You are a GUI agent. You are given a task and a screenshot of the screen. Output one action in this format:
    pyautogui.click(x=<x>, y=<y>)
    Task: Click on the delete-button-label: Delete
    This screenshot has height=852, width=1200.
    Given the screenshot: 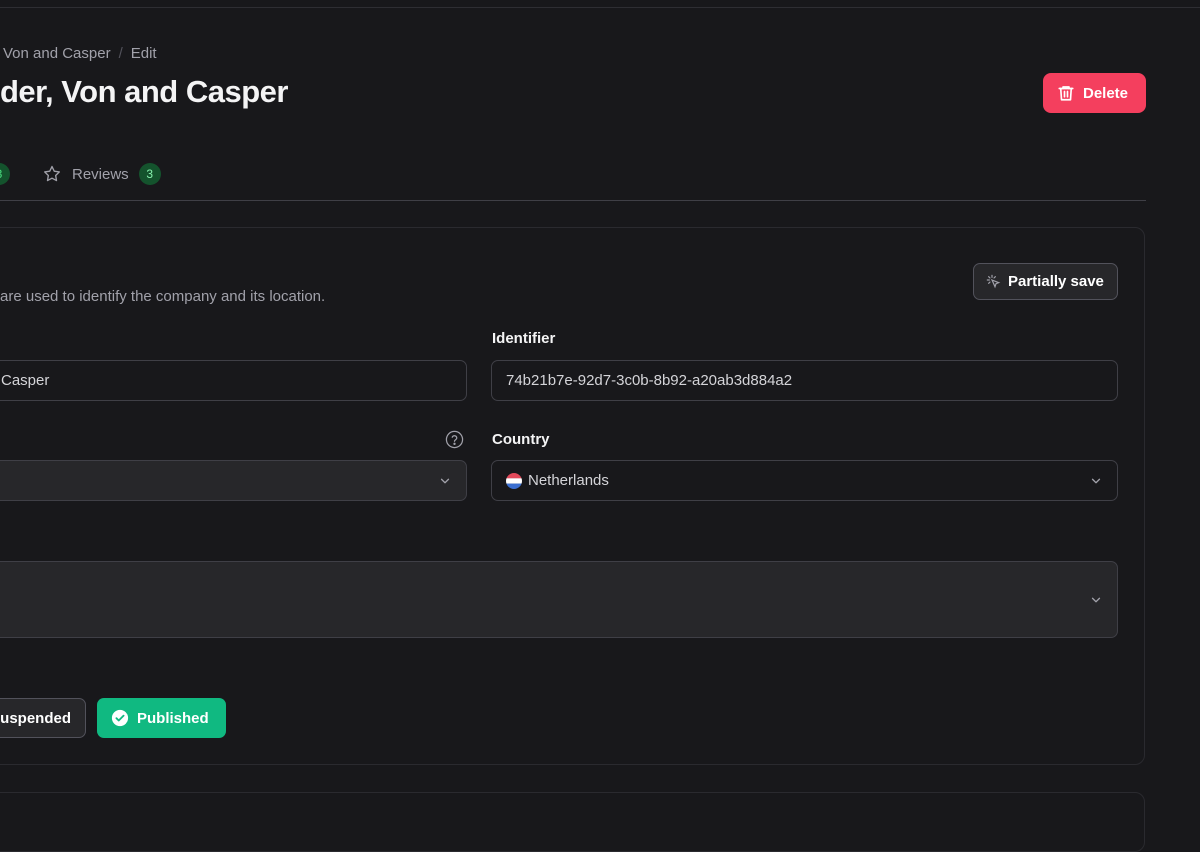 What is the action you would take?
    pyautogui.click(x=1106, y=93)
    